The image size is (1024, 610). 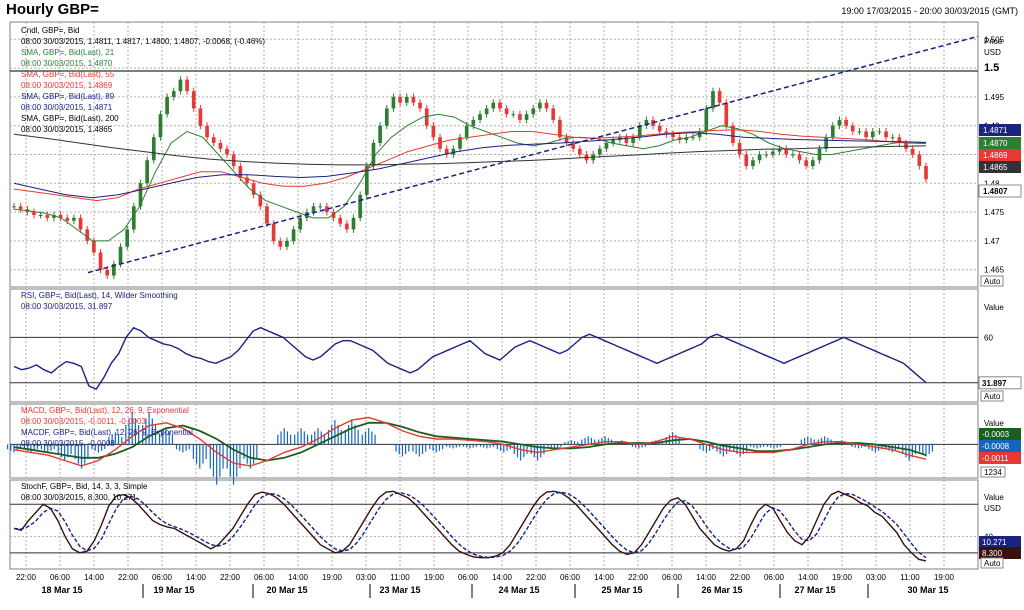 I want to click on x-date-label: 18 Mar 15, so click(x=61, y=590).